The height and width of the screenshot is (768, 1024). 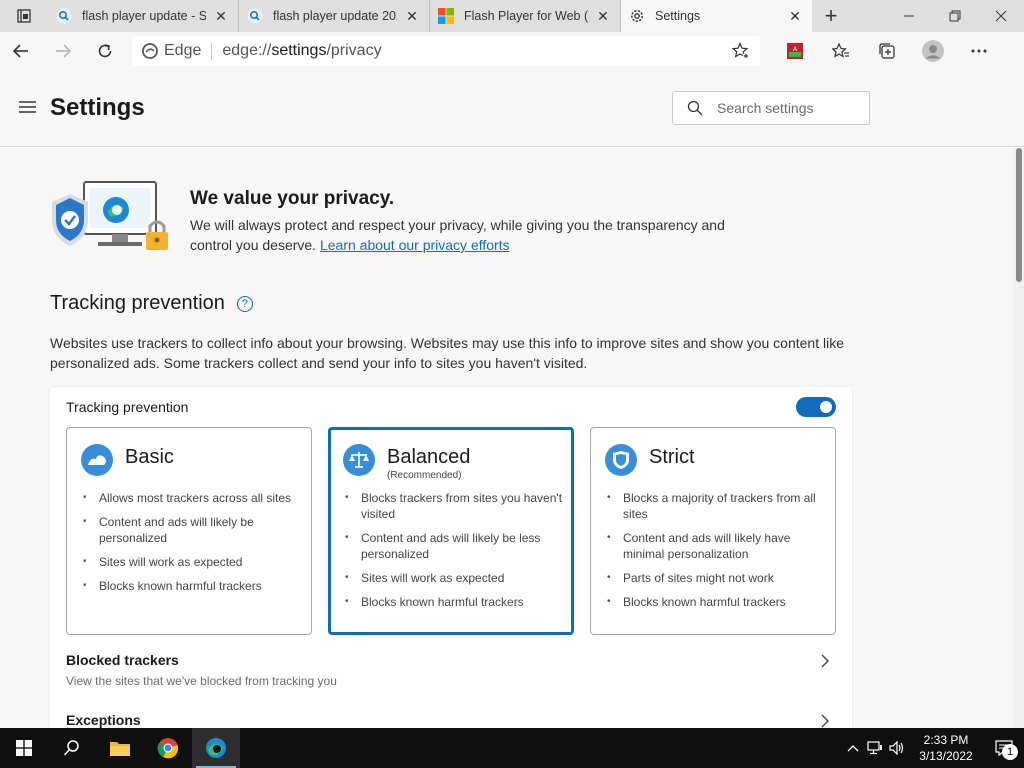 I want to click on tracking-prevention-heading: Tracking prevention ?, so click(x=151, y=303).